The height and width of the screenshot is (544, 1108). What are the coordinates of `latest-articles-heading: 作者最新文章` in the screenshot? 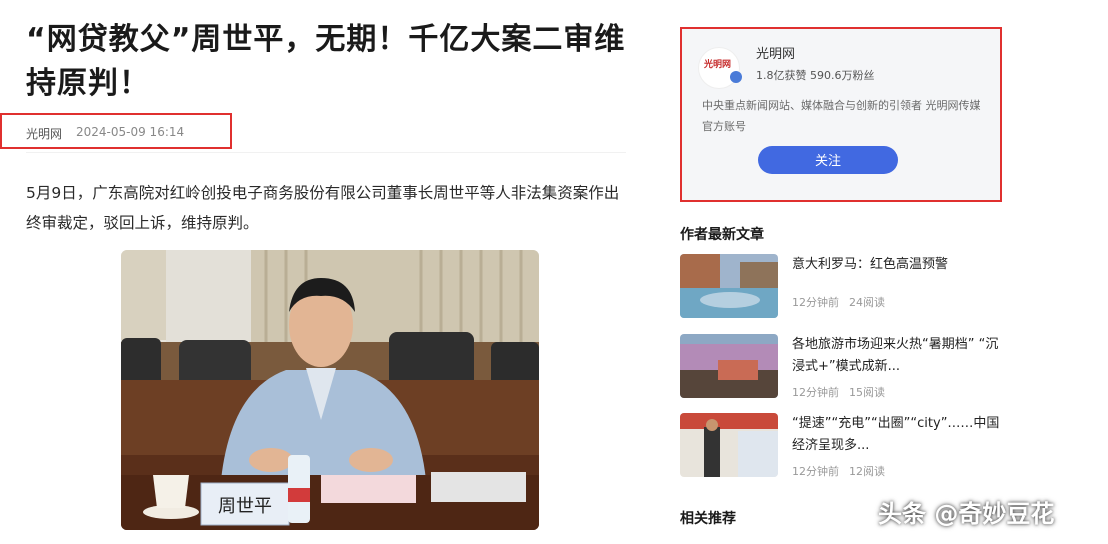 It's located at (722, 235).